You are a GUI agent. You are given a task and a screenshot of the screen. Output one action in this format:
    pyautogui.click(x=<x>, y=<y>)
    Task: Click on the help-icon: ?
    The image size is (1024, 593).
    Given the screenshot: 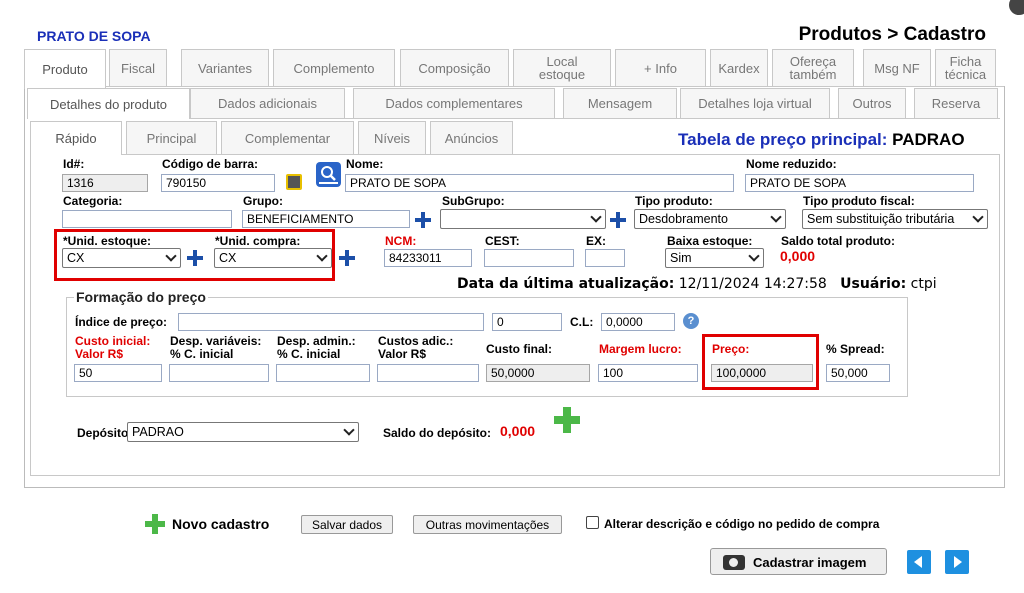 What is the action you would take?
    pyautogui.click(x=691, y=321)
    